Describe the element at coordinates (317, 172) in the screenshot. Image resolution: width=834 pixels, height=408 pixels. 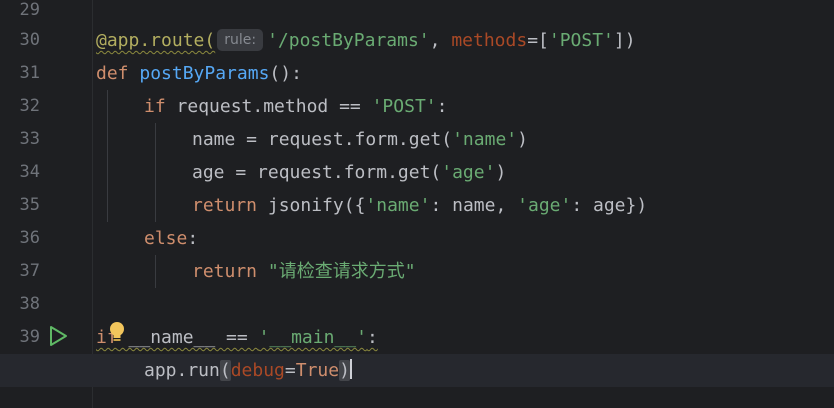
I see `code-token: age = request.form.get(` at that location.